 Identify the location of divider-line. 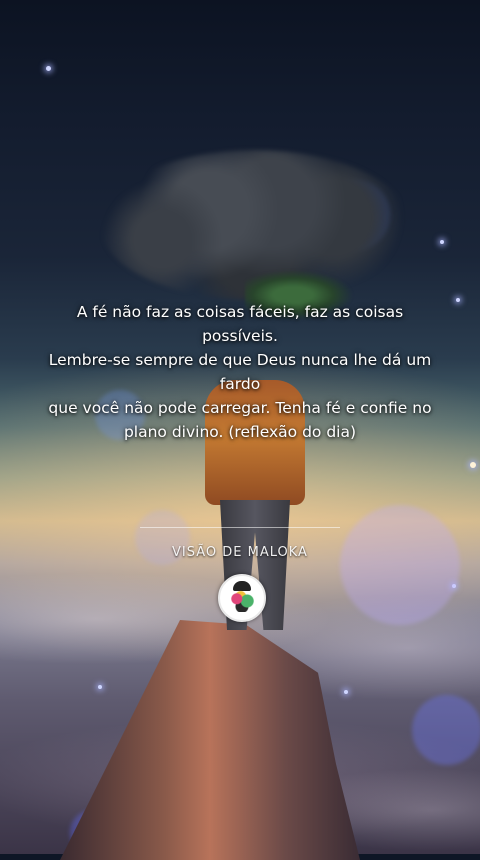
(240, 527).